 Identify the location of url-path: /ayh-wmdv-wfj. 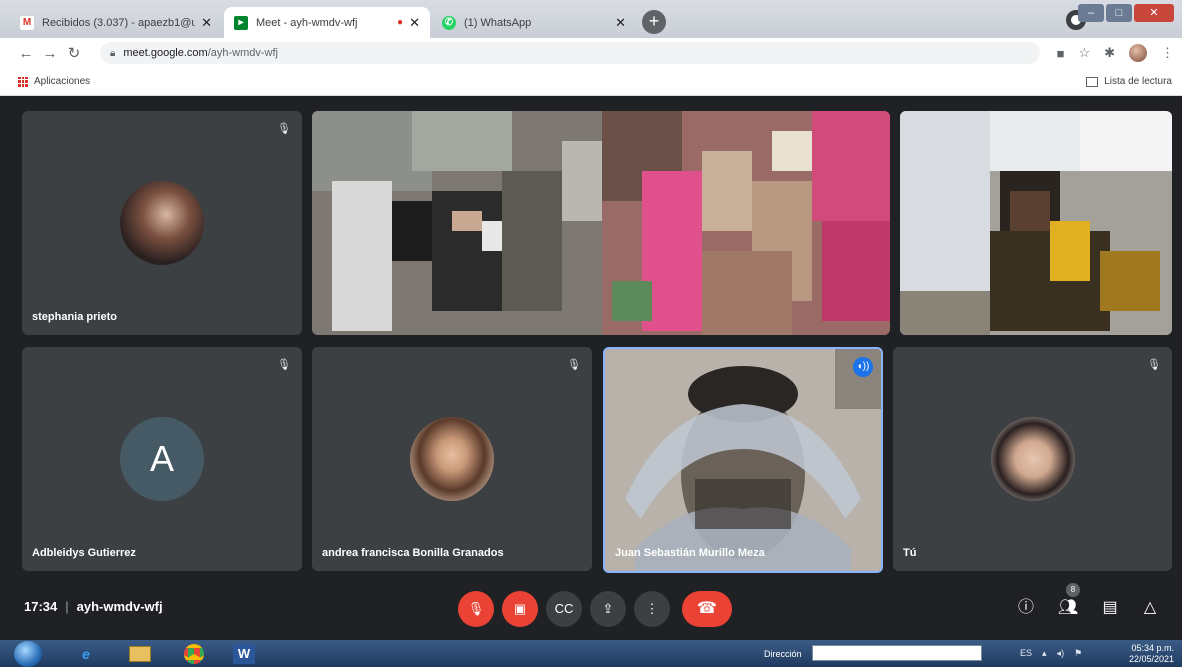
(243, 53).